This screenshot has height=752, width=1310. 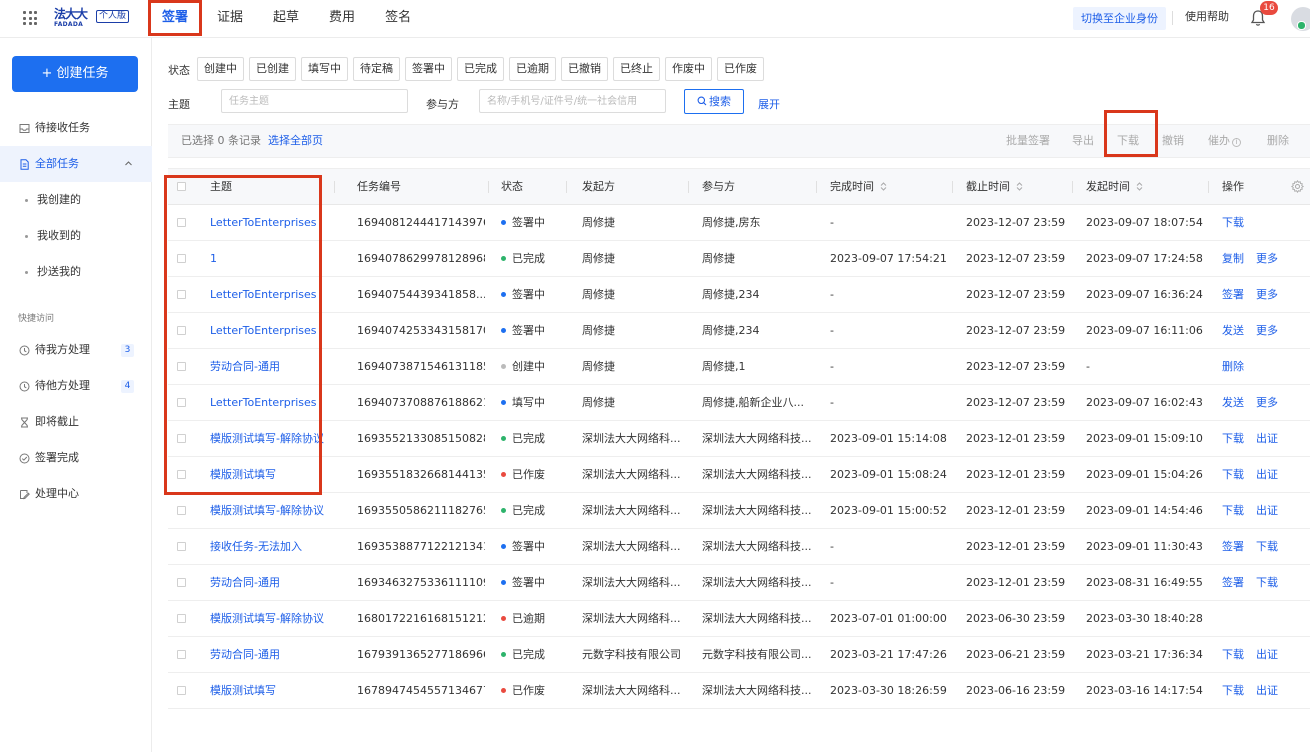 What do you see at coordinates (314, 101) in the screenshot?
I see `subject-input` at bounding box center [314, 101].